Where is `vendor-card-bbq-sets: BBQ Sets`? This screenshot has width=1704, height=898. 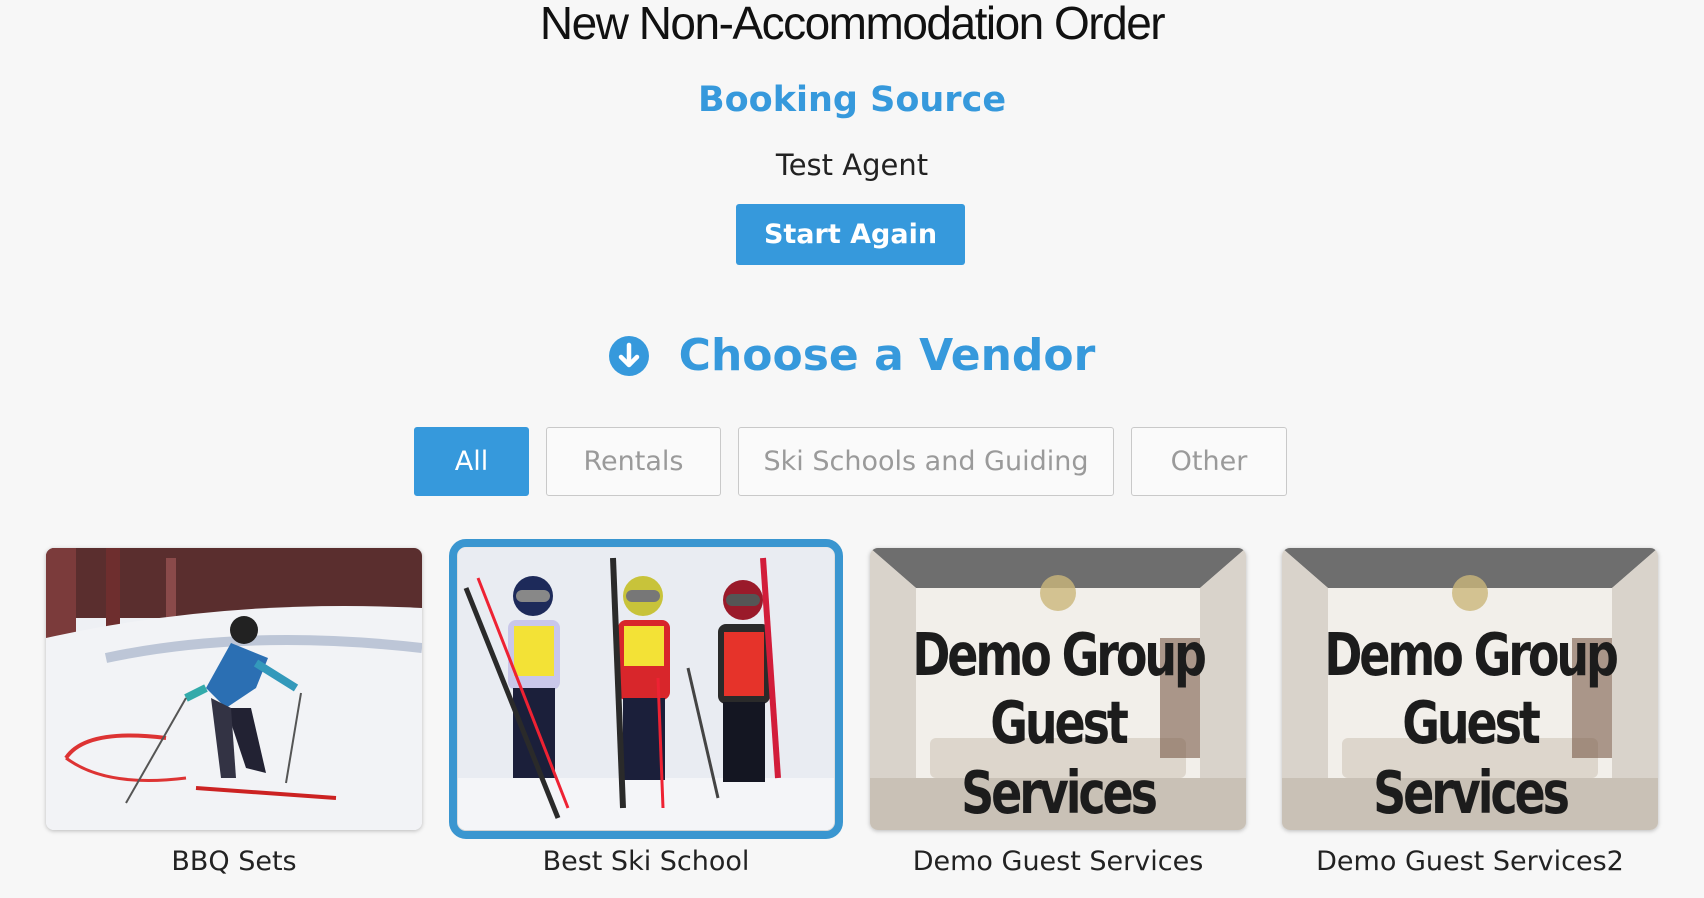
vendor-card-bbq-sets: BBQ Sets is located at coordinates (234, 712).